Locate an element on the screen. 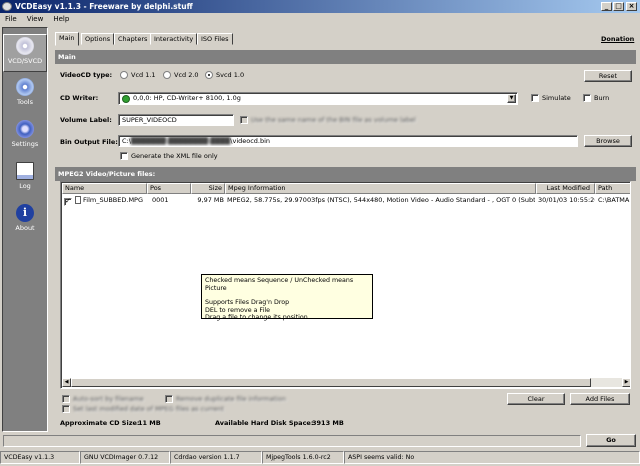 Image resolution: width=640 pixels, height=466 pixels. tab-main: Main is located at coordinates (67, 39).